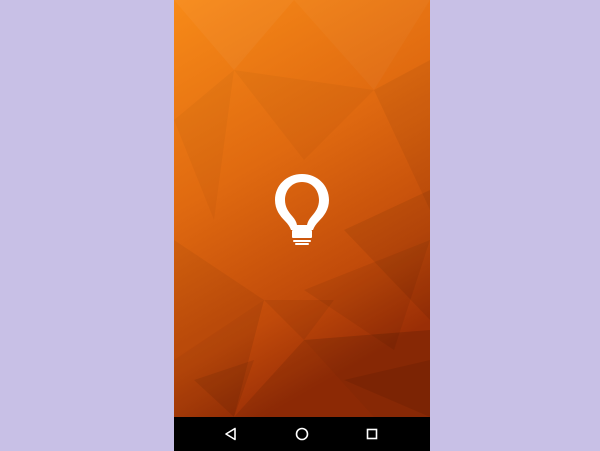  I want to click on recents-square-icon, so click(372, 434).